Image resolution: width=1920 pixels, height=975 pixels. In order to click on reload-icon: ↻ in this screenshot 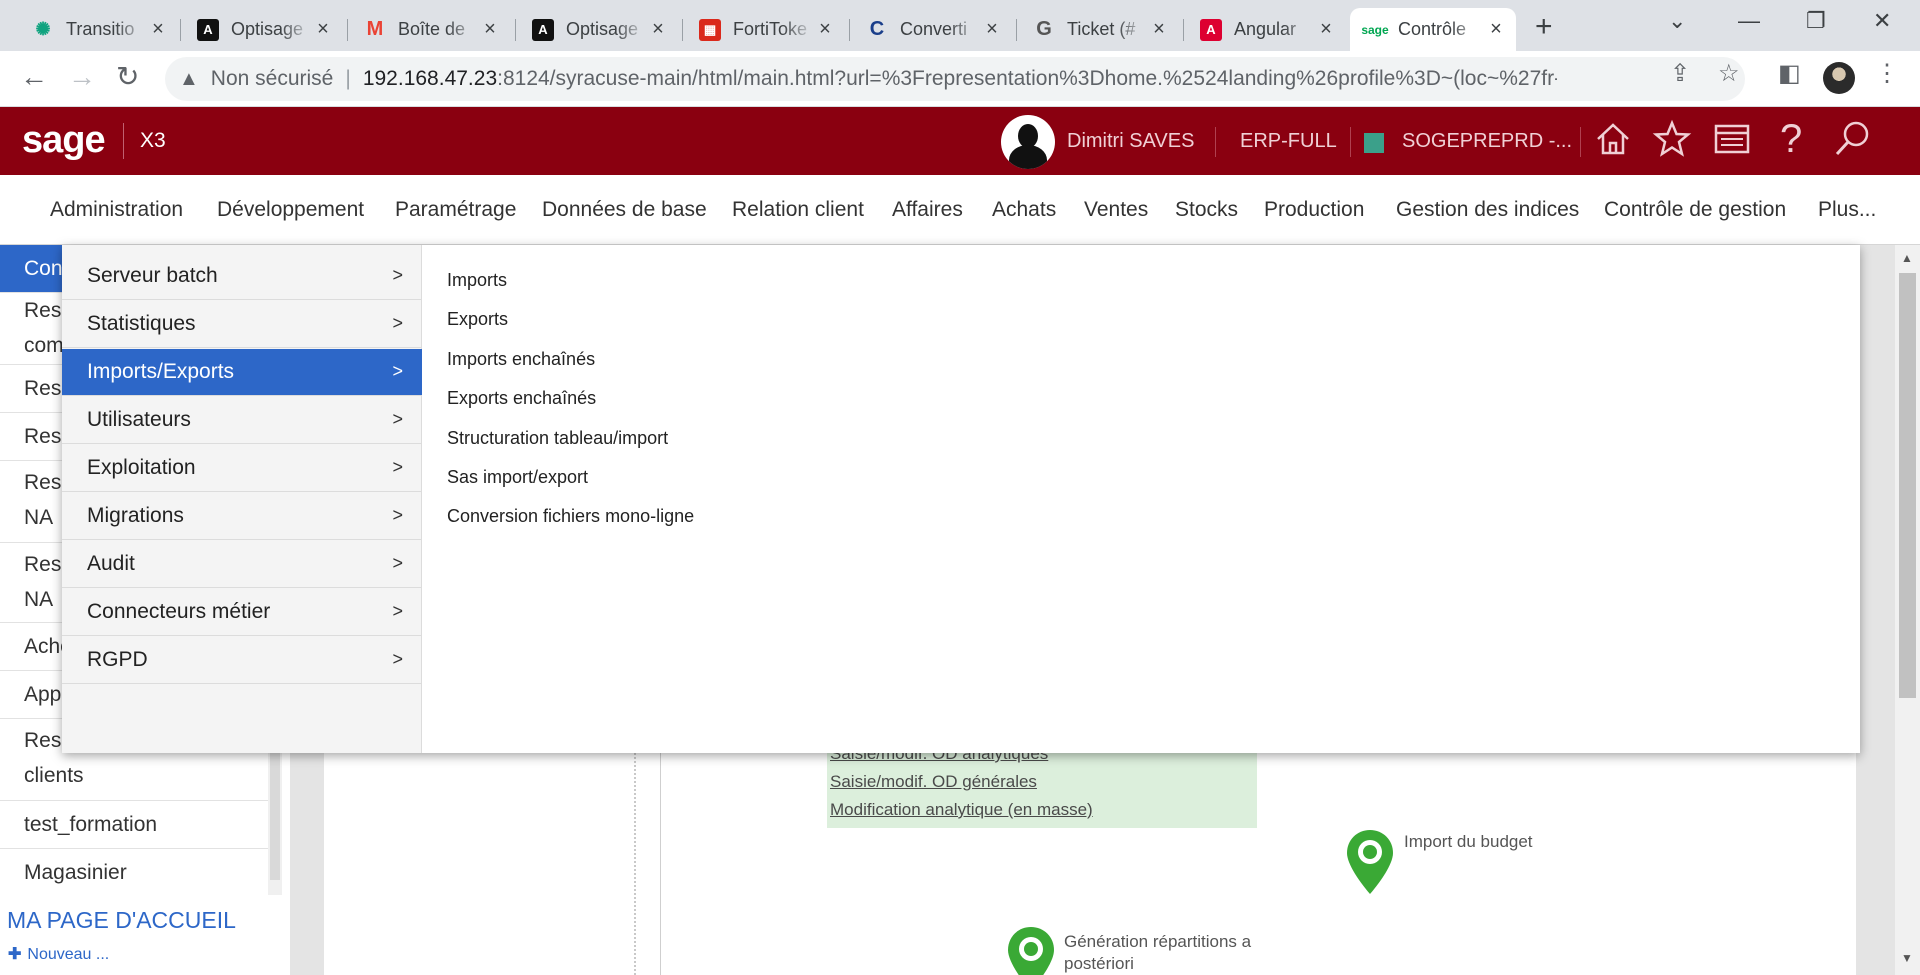, I will do `click(127, 77)`.